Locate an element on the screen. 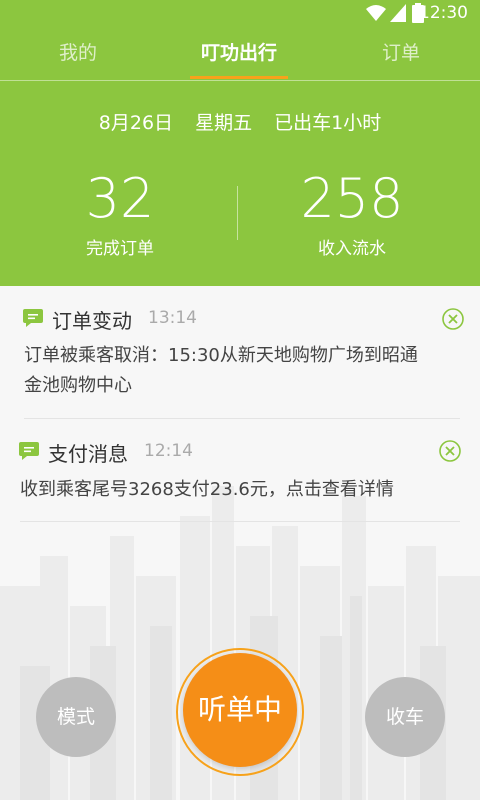 Image resolution: width=480 pixels, height=800 pixels. stat-income: 258 收入流水 is located at coordinates (352, 213).